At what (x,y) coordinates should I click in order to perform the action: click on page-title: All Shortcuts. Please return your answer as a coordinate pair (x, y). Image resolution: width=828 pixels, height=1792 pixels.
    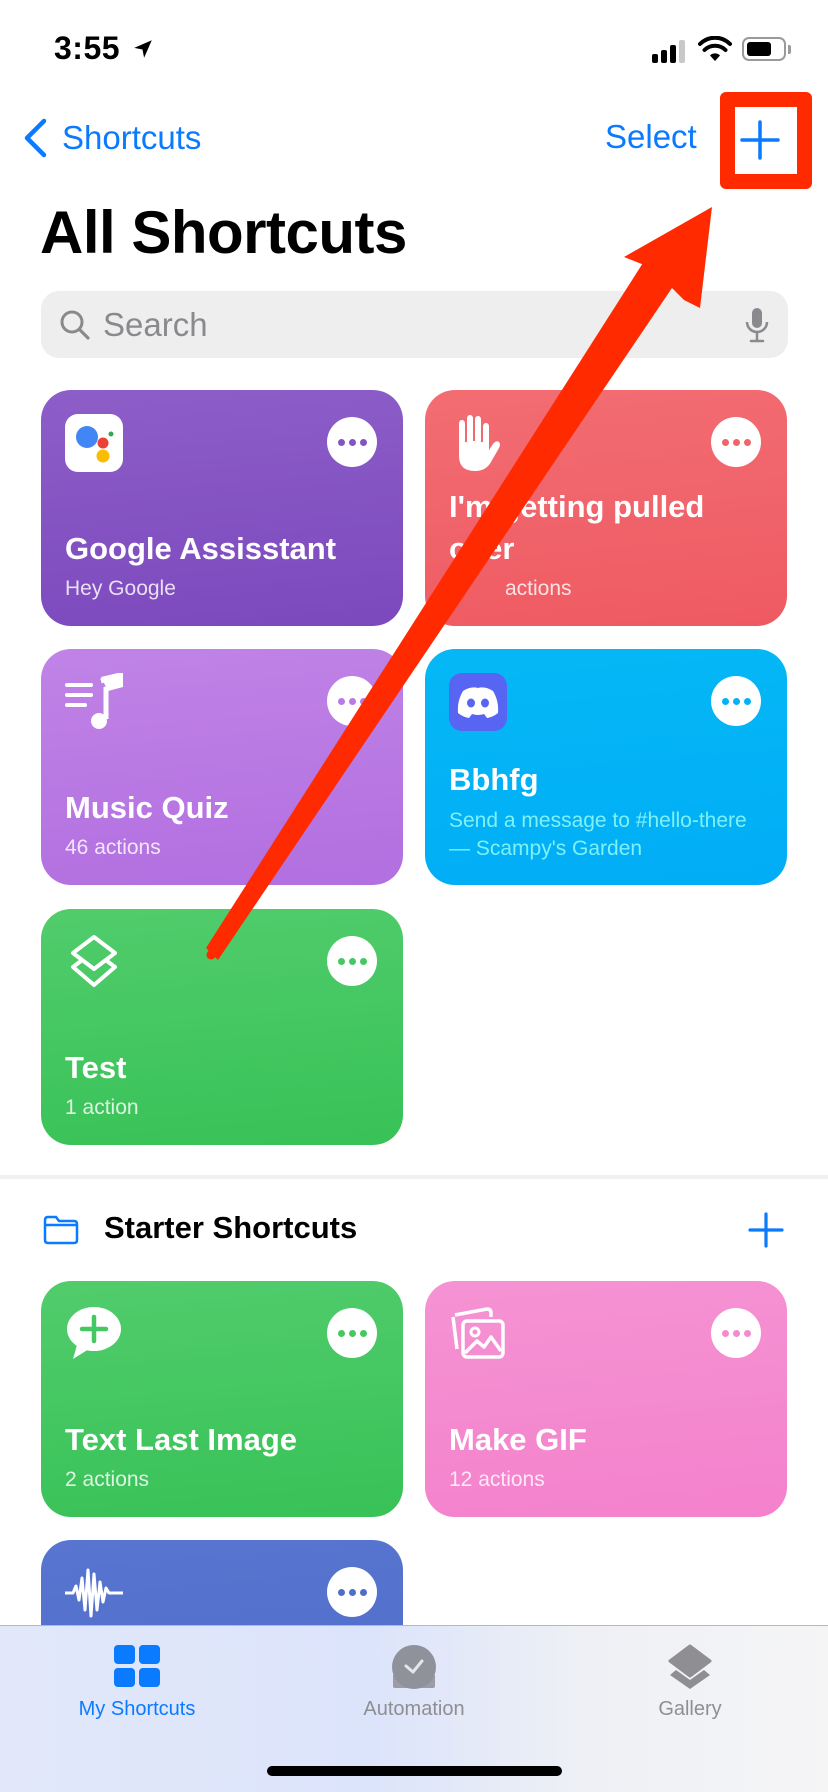
    Looking at the image, I should click on (223, 232).